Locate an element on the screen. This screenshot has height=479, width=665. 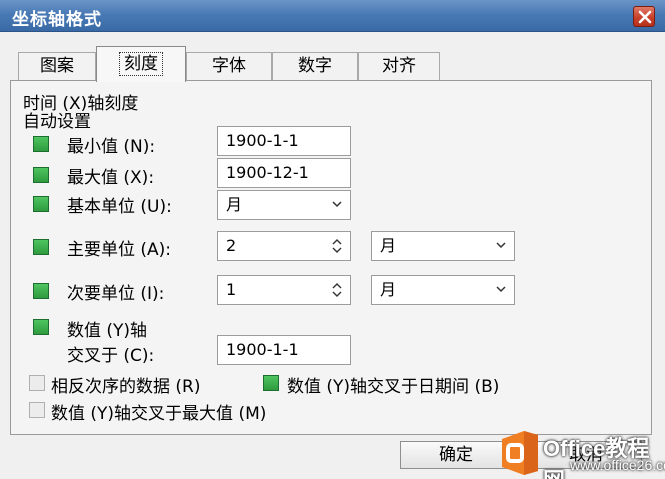
window-title: 坐标轴格式 is located at coordinates (57, 20).